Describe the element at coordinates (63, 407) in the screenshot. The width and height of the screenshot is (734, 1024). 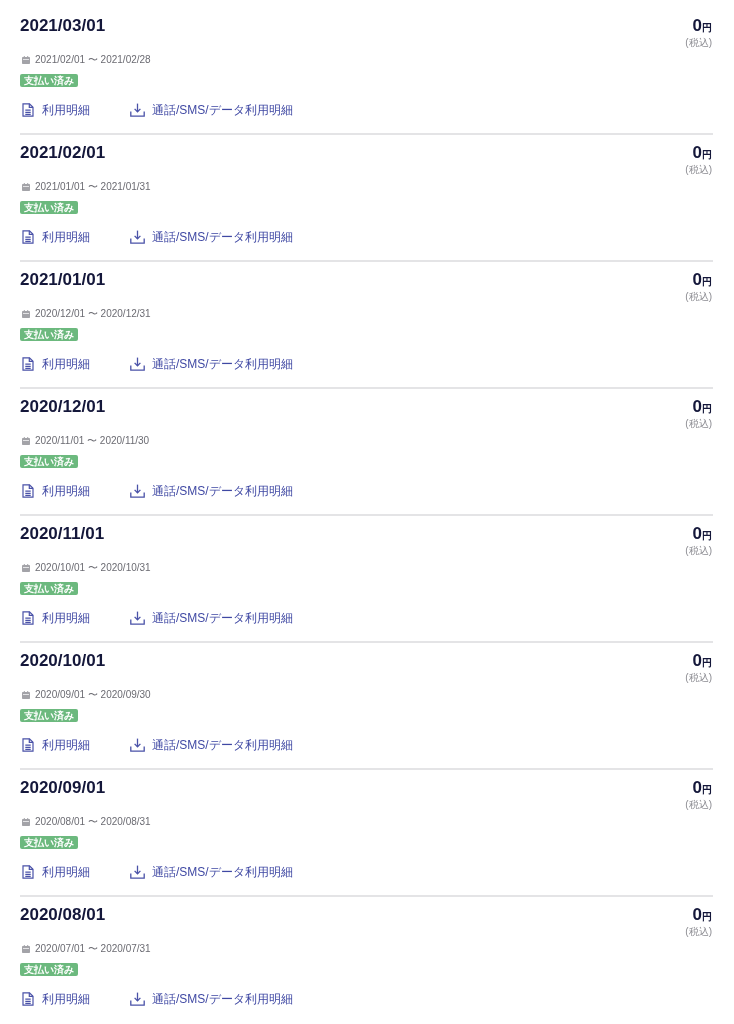
I see `billing-date: 2020/12/01` at that location.